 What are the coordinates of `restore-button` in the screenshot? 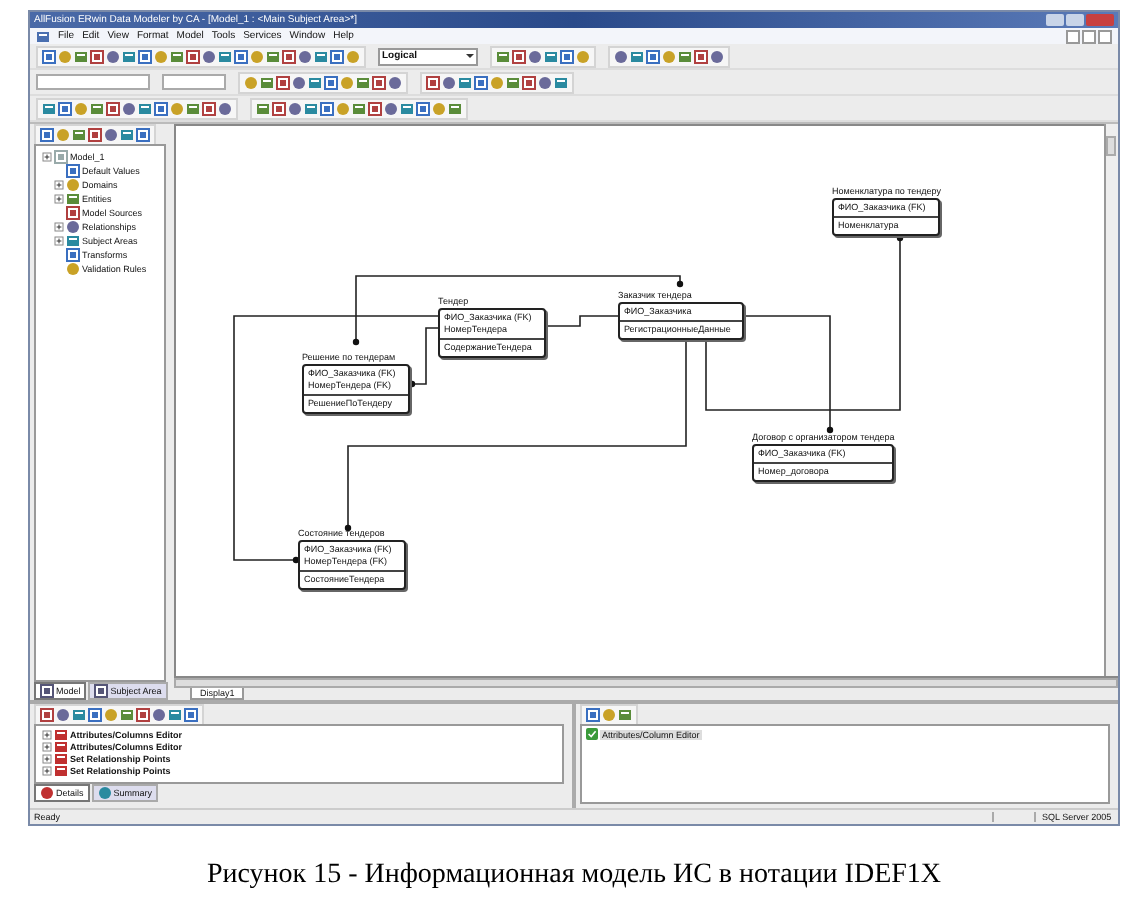 It's located at (1089, 36).